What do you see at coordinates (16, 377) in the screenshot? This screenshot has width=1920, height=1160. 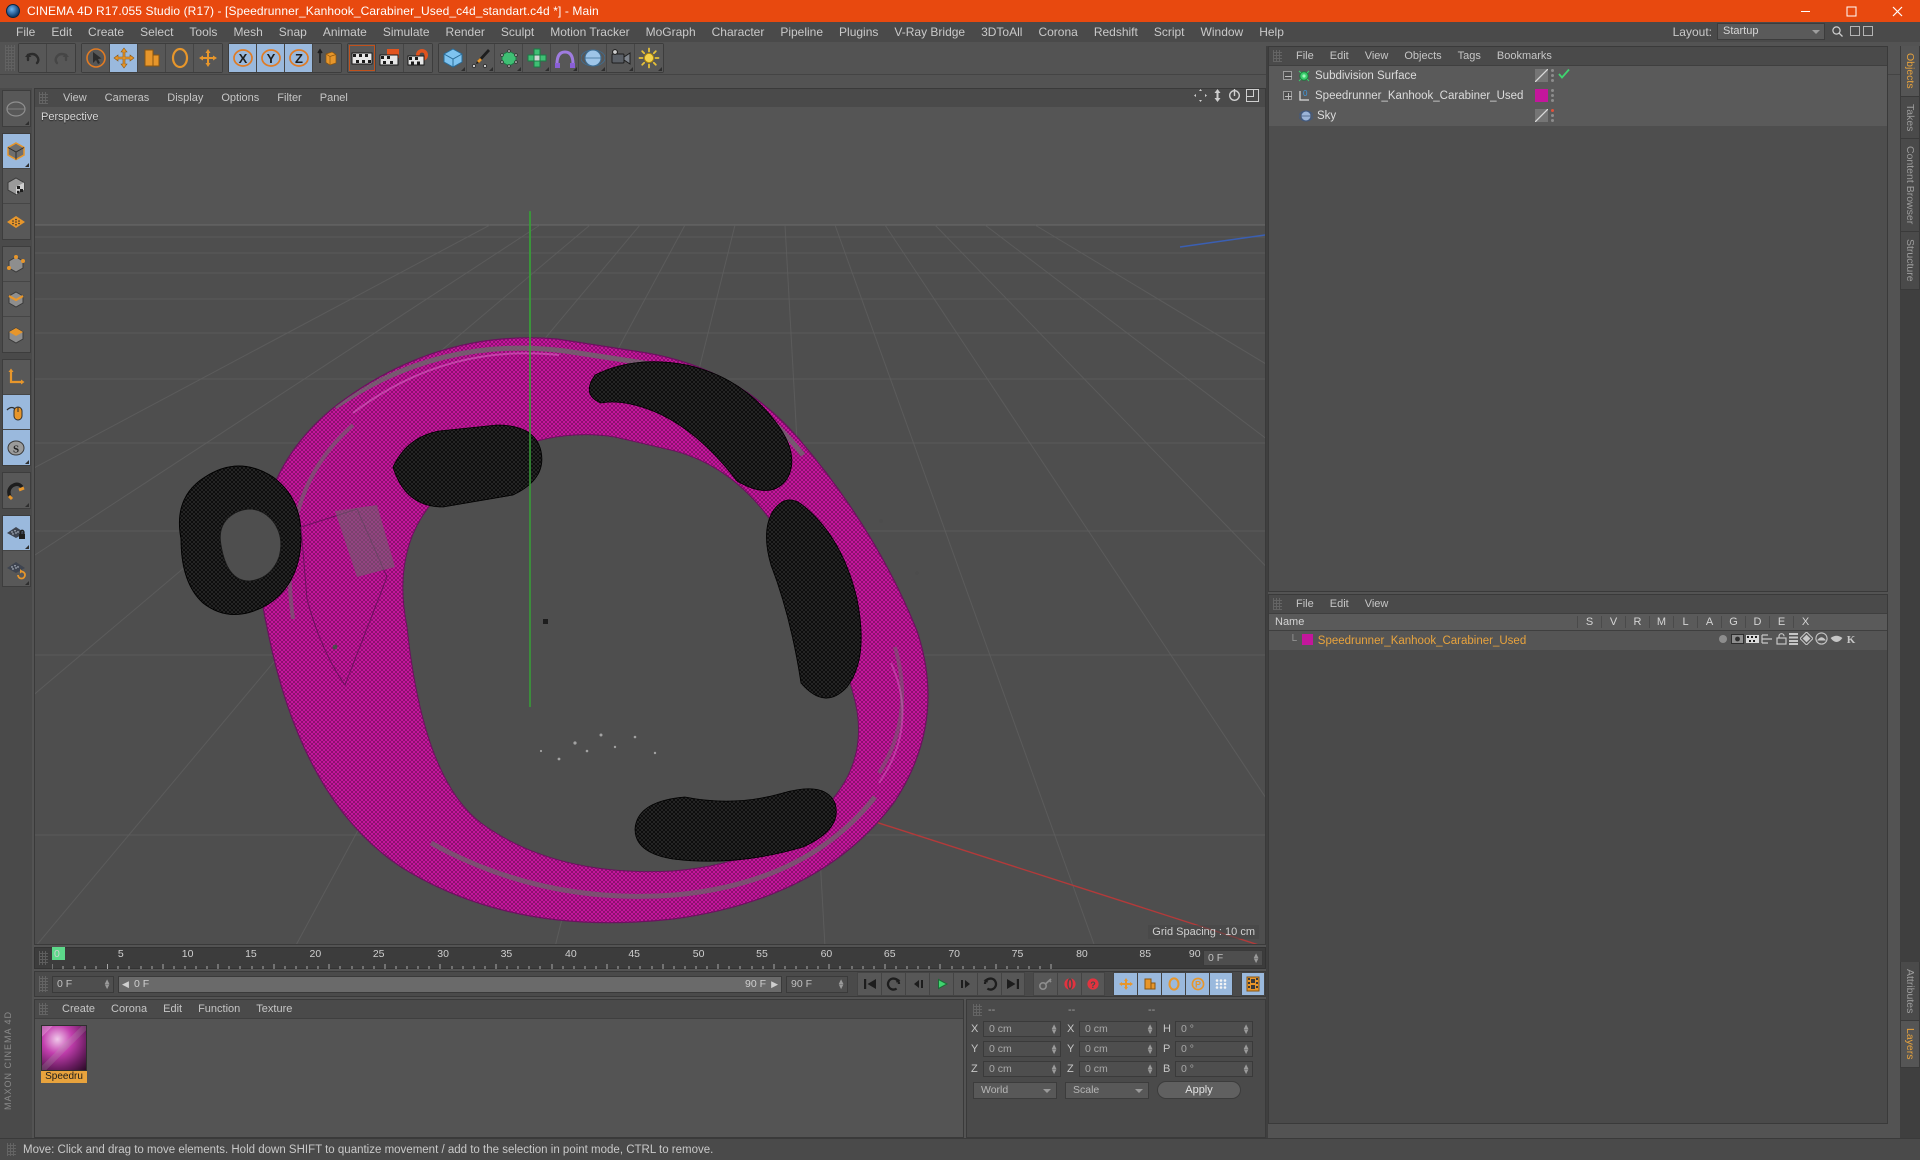 I see `axis-modification-tool` at bounding box center [16, 377].